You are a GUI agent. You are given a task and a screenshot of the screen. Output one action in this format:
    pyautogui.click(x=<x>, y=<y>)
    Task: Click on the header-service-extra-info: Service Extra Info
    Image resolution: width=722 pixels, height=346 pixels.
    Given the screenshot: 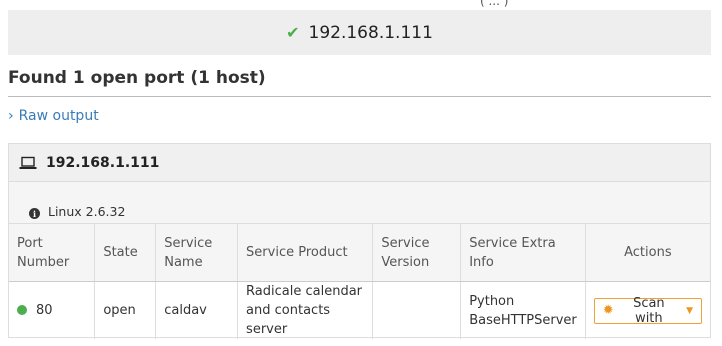 What is the action you would take?
    pyautogui.click(x=523, y=252)
    